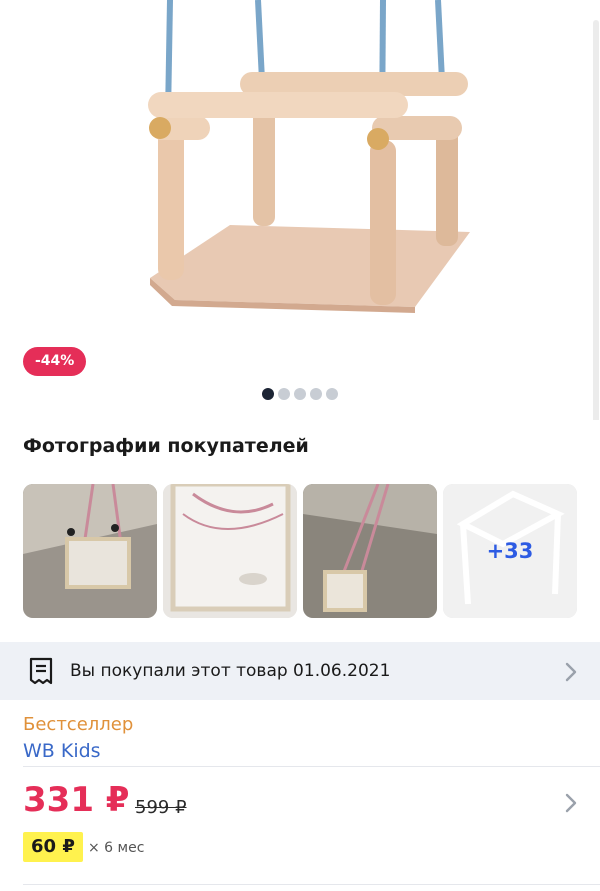 This screenshot has width=600, height=891. What do you see at coordinates (230, 671) in the screenshot?
I see `purchase-history-text: Вы покупали этот товар 01.06.2021` at bounding box center [230, 671].